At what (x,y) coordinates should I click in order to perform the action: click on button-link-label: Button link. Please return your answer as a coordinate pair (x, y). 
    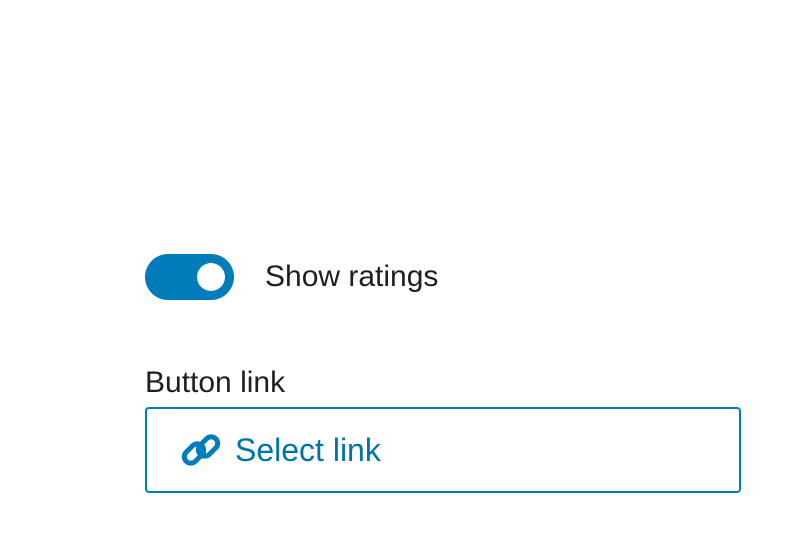
    Looking at the image, I should click on (215, 382).